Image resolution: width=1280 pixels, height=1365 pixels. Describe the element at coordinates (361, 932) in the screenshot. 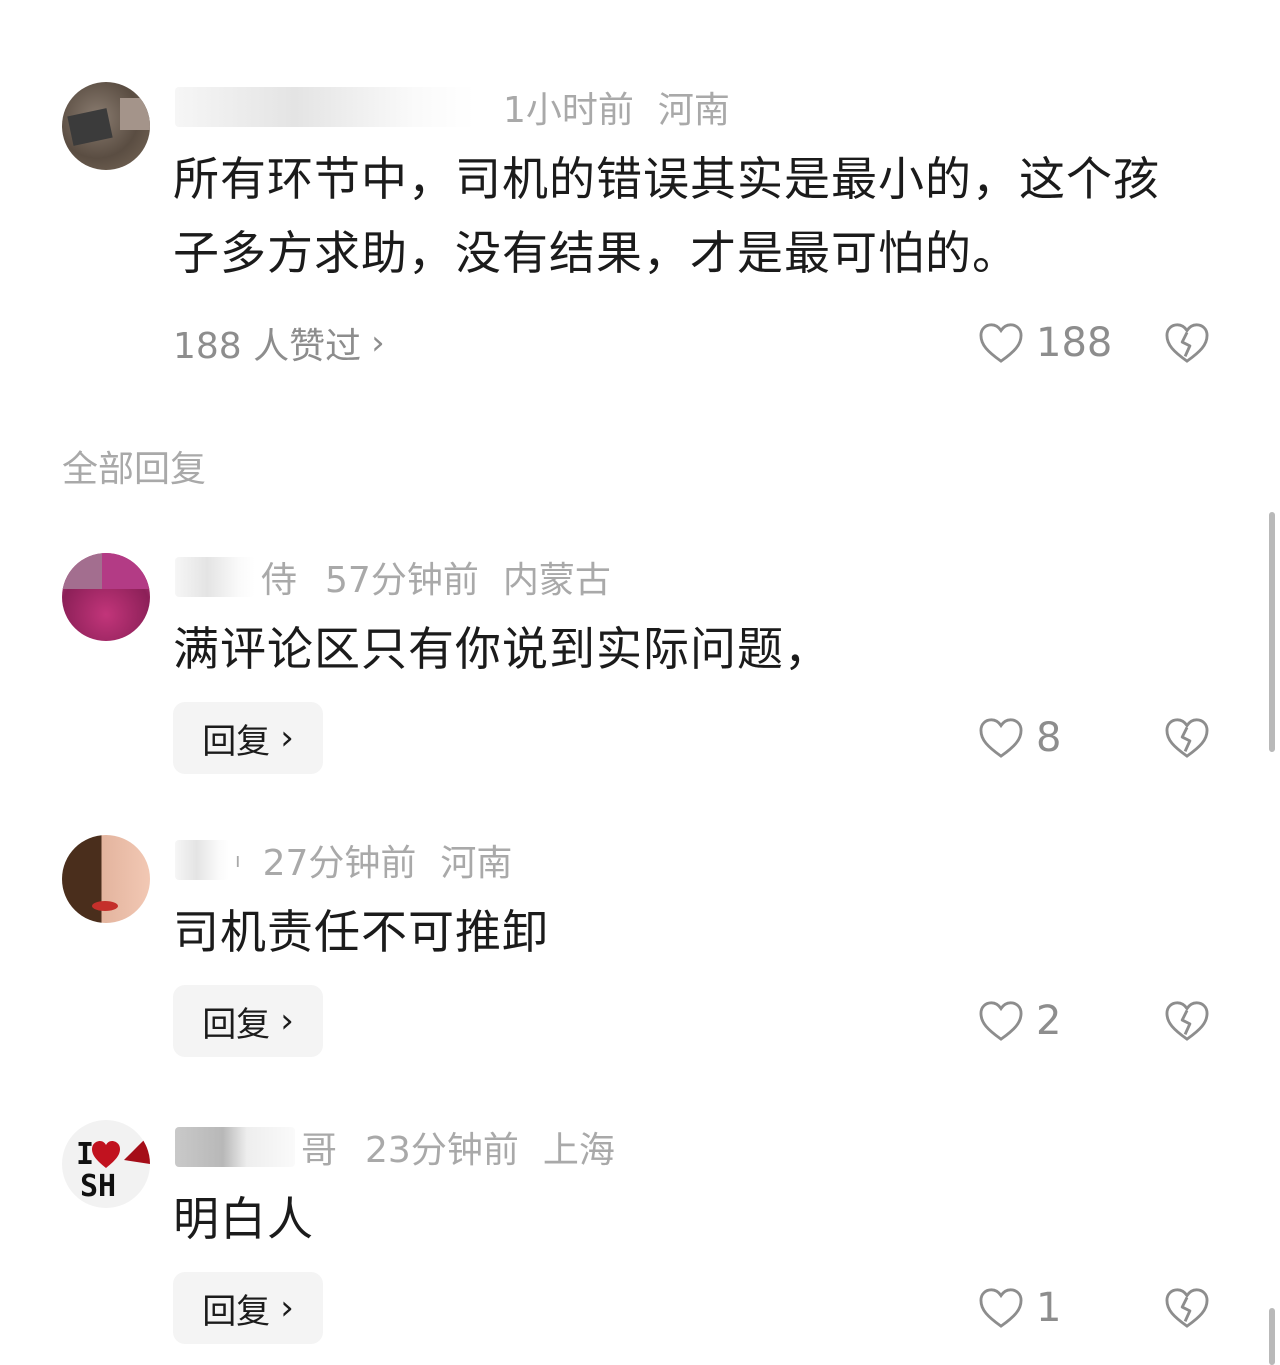

I see `comment-text: 司机责任不可推卸` at that location.